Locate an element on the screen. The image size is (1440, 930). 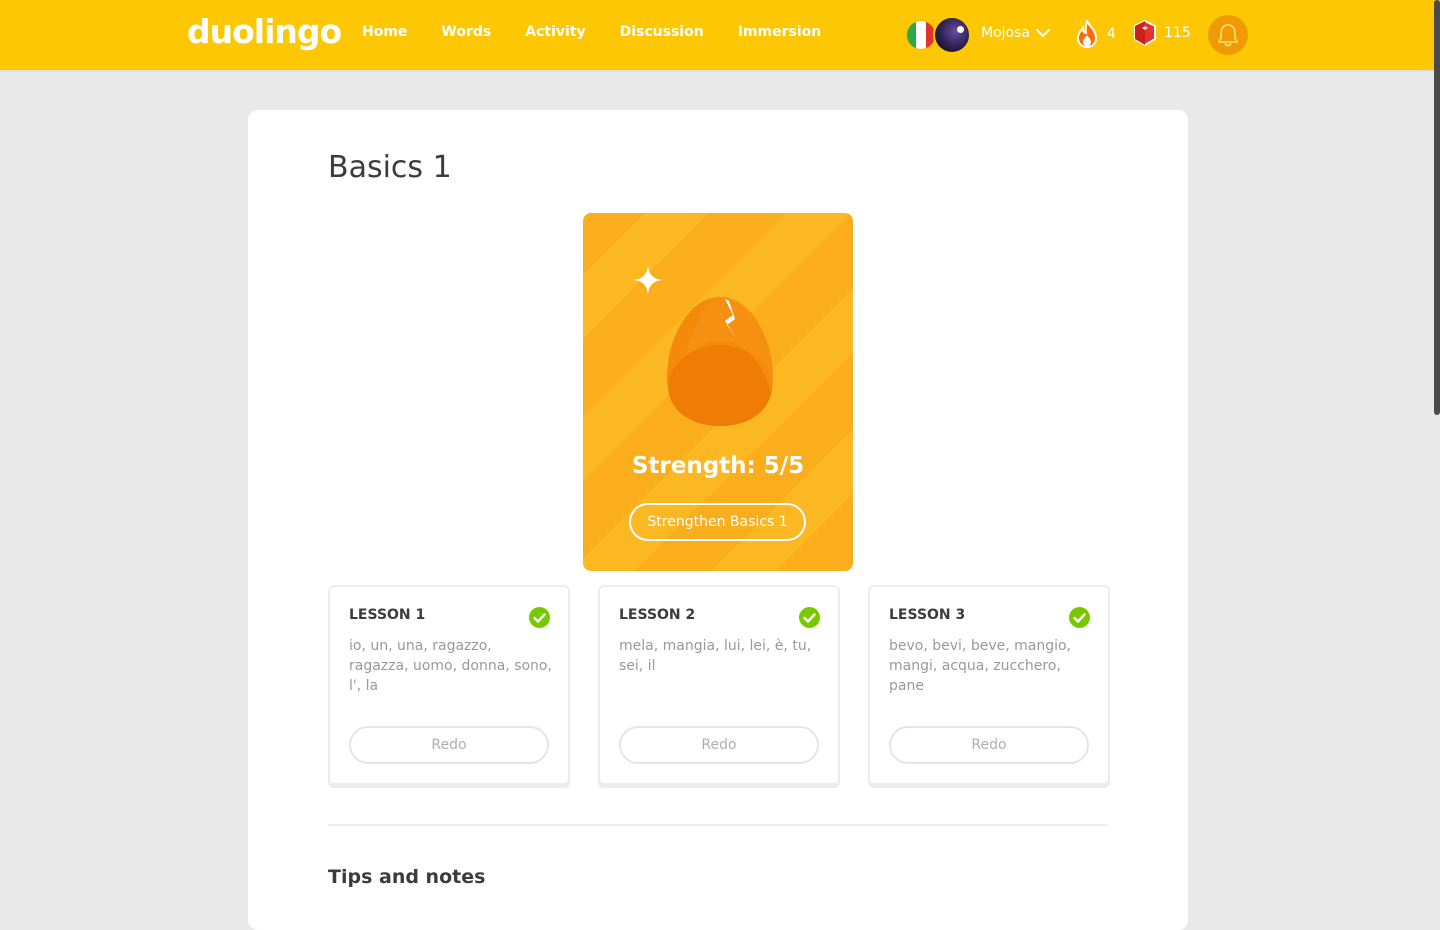
redo-lesson-2-button: Redo is located at coordinates (719, 745).